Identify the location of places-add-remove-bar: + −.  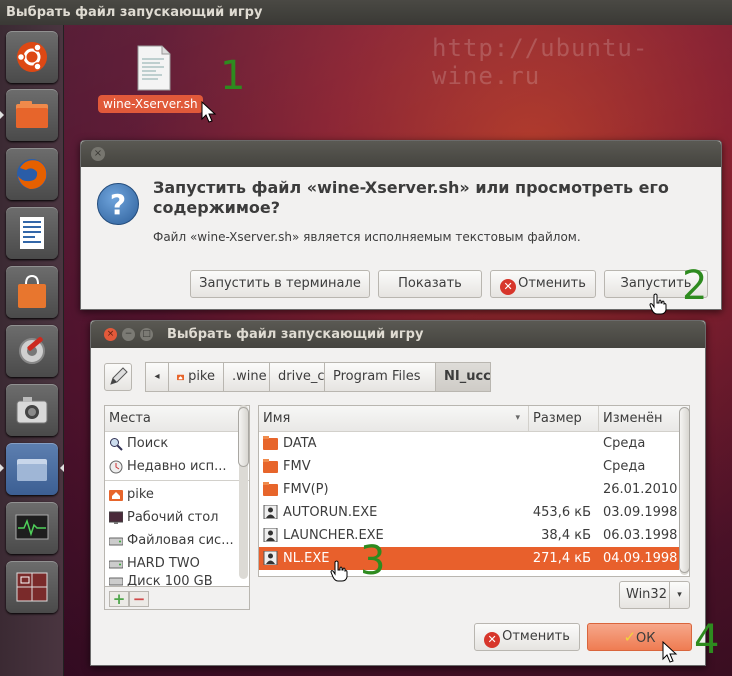
(177, 598).